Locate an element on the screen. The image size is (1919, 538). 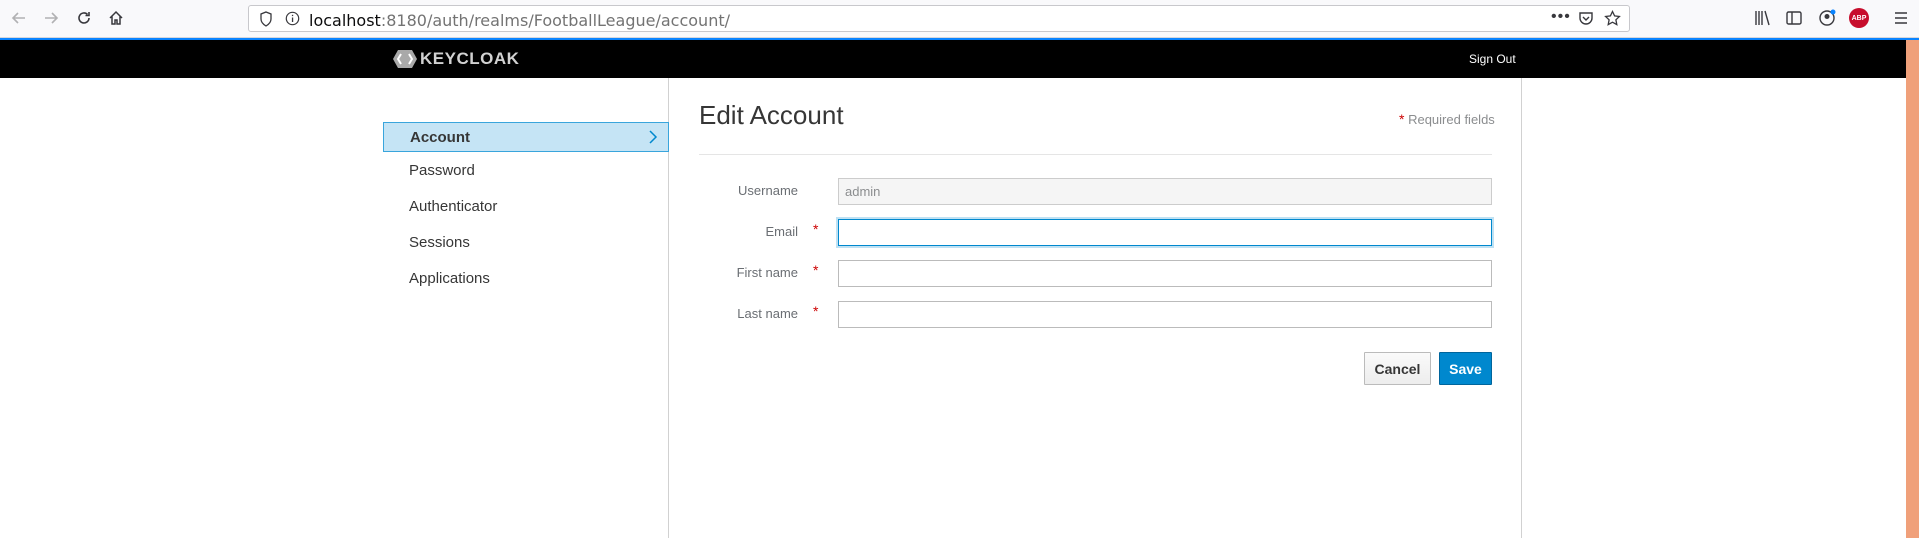
scrollbar is located at coordinates (1912, 289).